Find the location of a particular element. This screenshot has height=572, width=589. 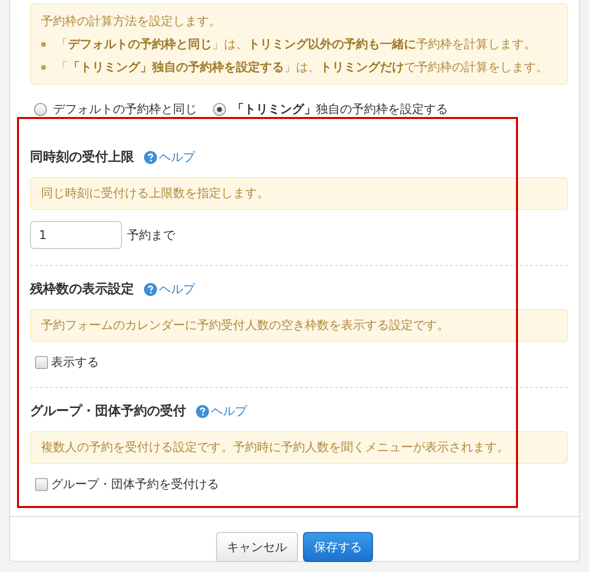

section-title: 残枠数の表示設定 is located at coordinates (82, 289).